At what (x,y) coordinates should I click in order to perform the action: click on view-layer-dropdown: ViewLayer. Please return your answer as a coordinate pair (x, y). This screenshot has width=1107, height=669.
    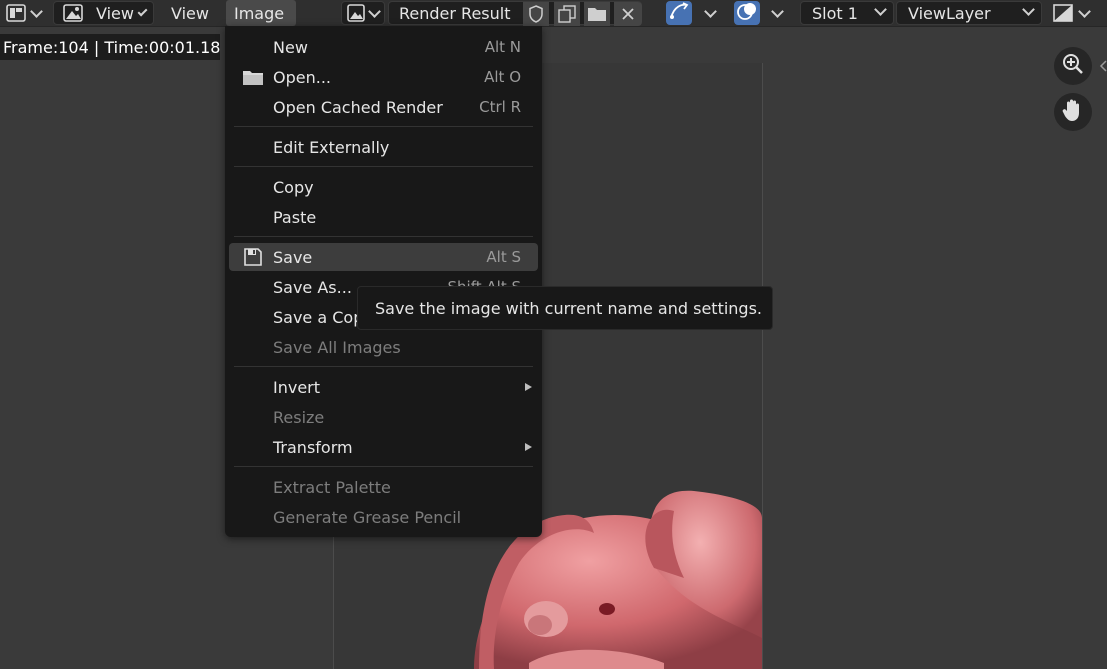
    Looking at the image, I should click on (969, 13).